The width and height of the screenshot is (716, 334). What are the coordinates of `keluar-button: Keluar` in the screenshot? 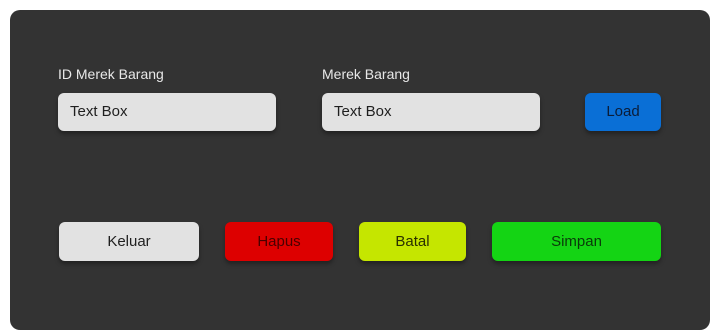 It's located at (129, 241).